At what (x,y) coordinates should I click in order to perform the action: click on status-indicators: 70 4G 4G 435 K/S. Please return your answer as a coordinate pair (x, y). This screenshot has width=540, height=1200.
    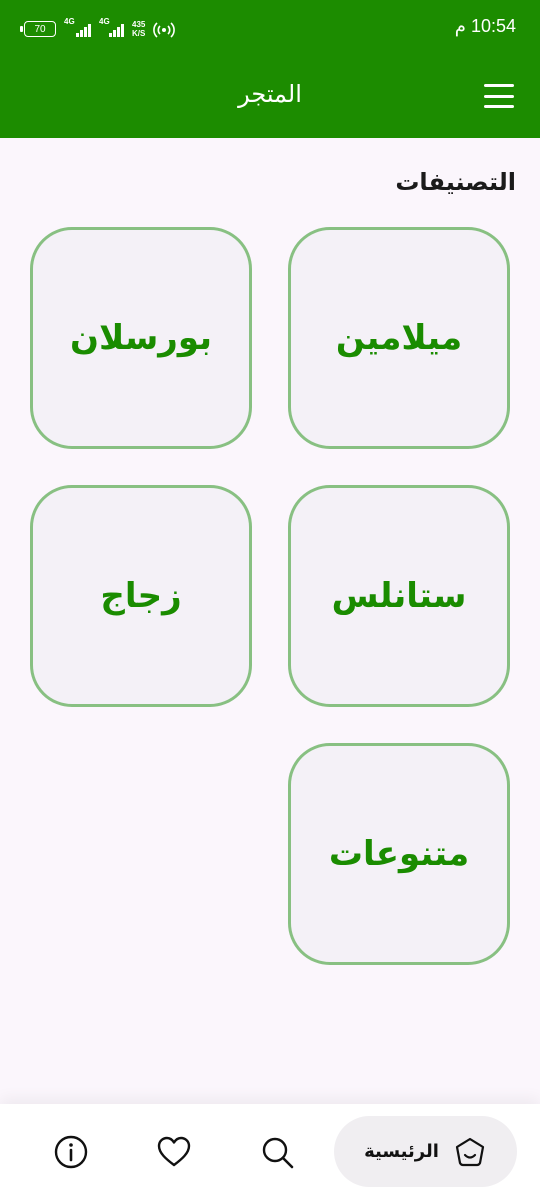
    Looking at the image, I should click on (98, 29).